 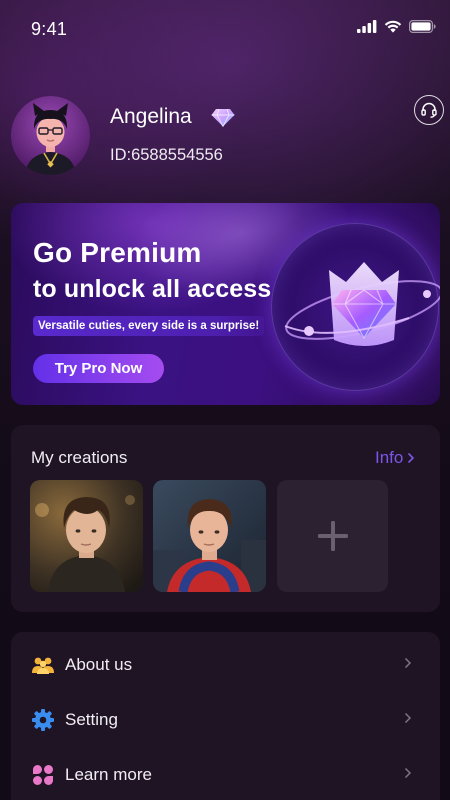 What do you see at coordinates (50, 135) in the screenshot?
I see `avatar` at bounding box center [50, 135].